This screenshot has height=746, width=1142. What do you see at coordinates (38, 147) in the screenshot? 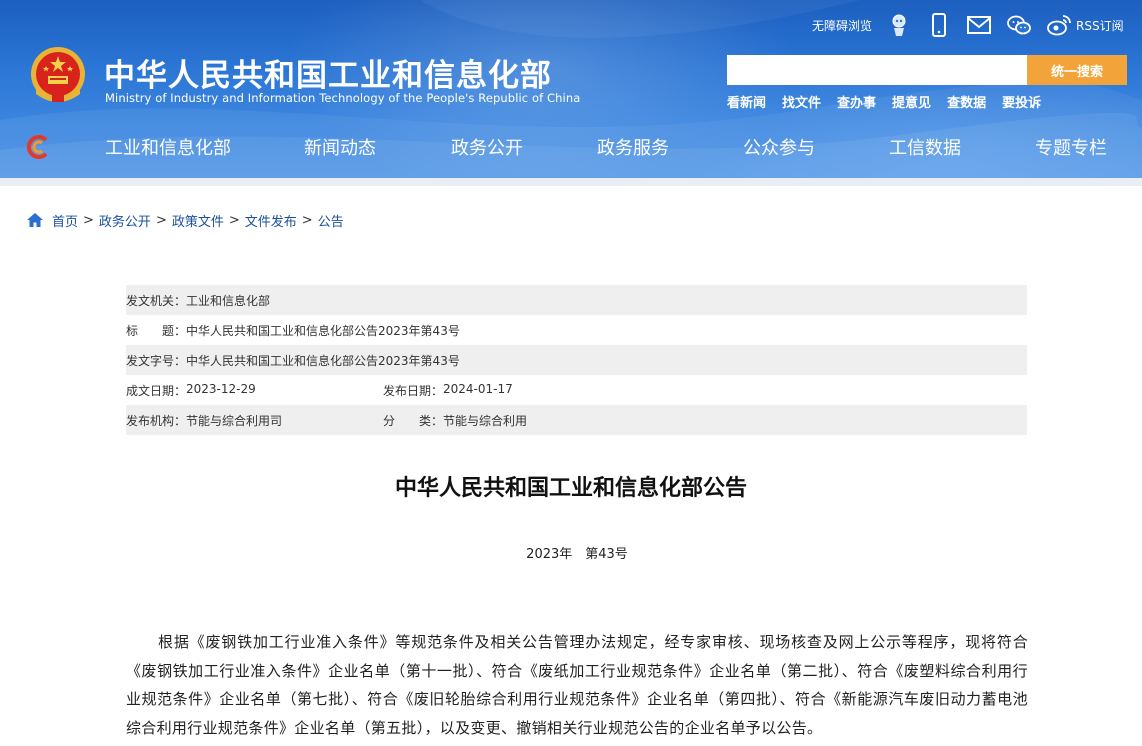
I see `miit-logo-icon` at bounding box center [38, 147].